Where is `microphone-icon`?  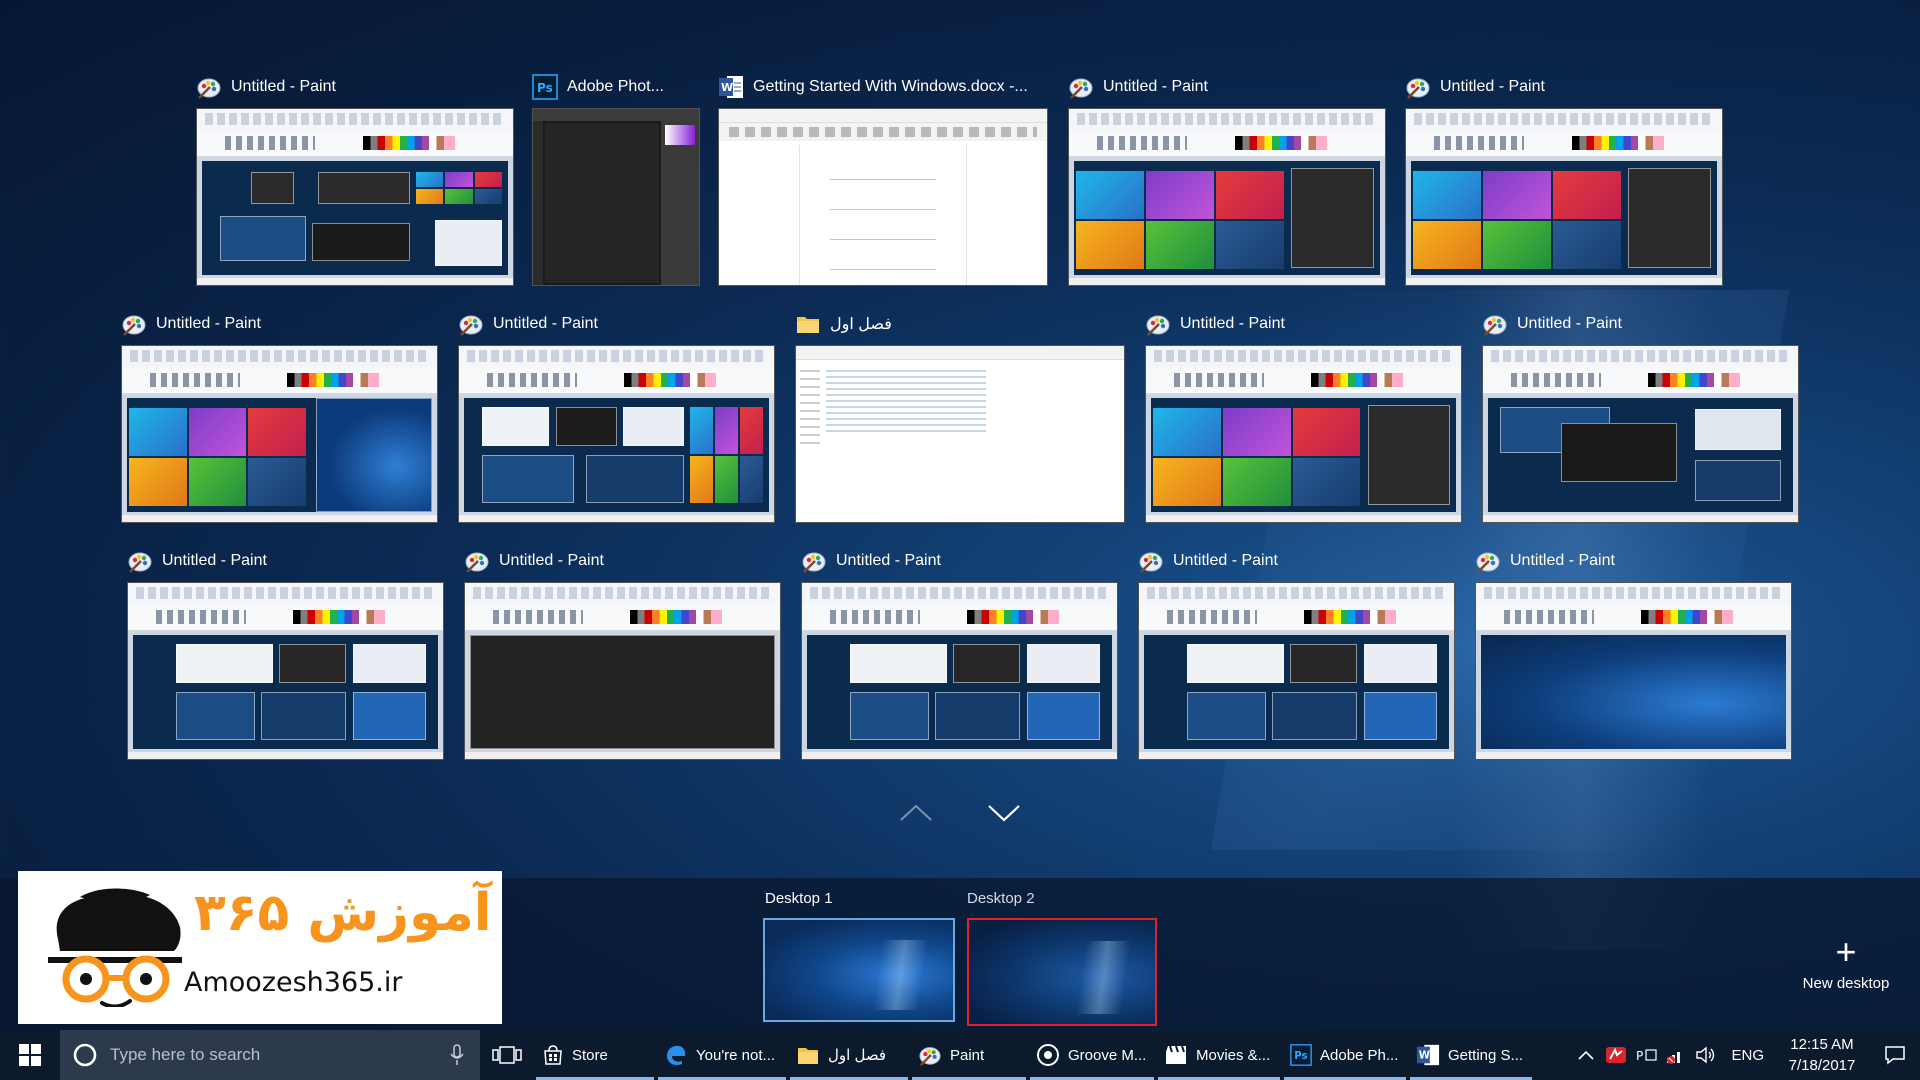
microphone-icon is located at coordinates (457, 1055).